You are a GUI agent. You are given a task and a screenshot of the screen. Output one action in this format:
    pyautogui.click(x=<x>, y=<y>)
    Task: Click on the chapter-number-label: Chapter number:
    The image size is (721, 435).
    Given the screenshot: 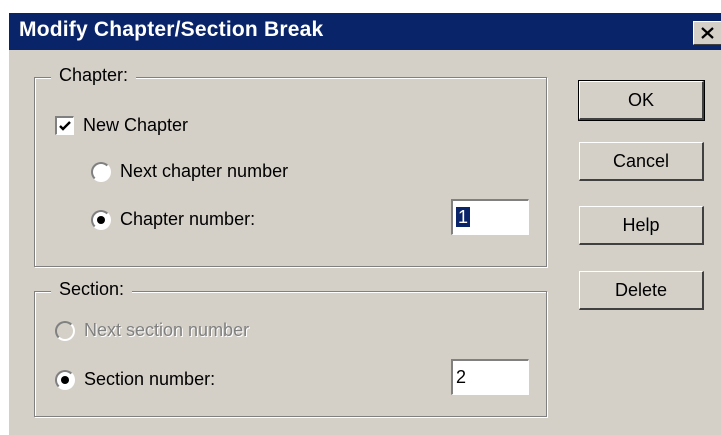 What is the action you would take?
    pyautogui.click(x=188, y=219)
    